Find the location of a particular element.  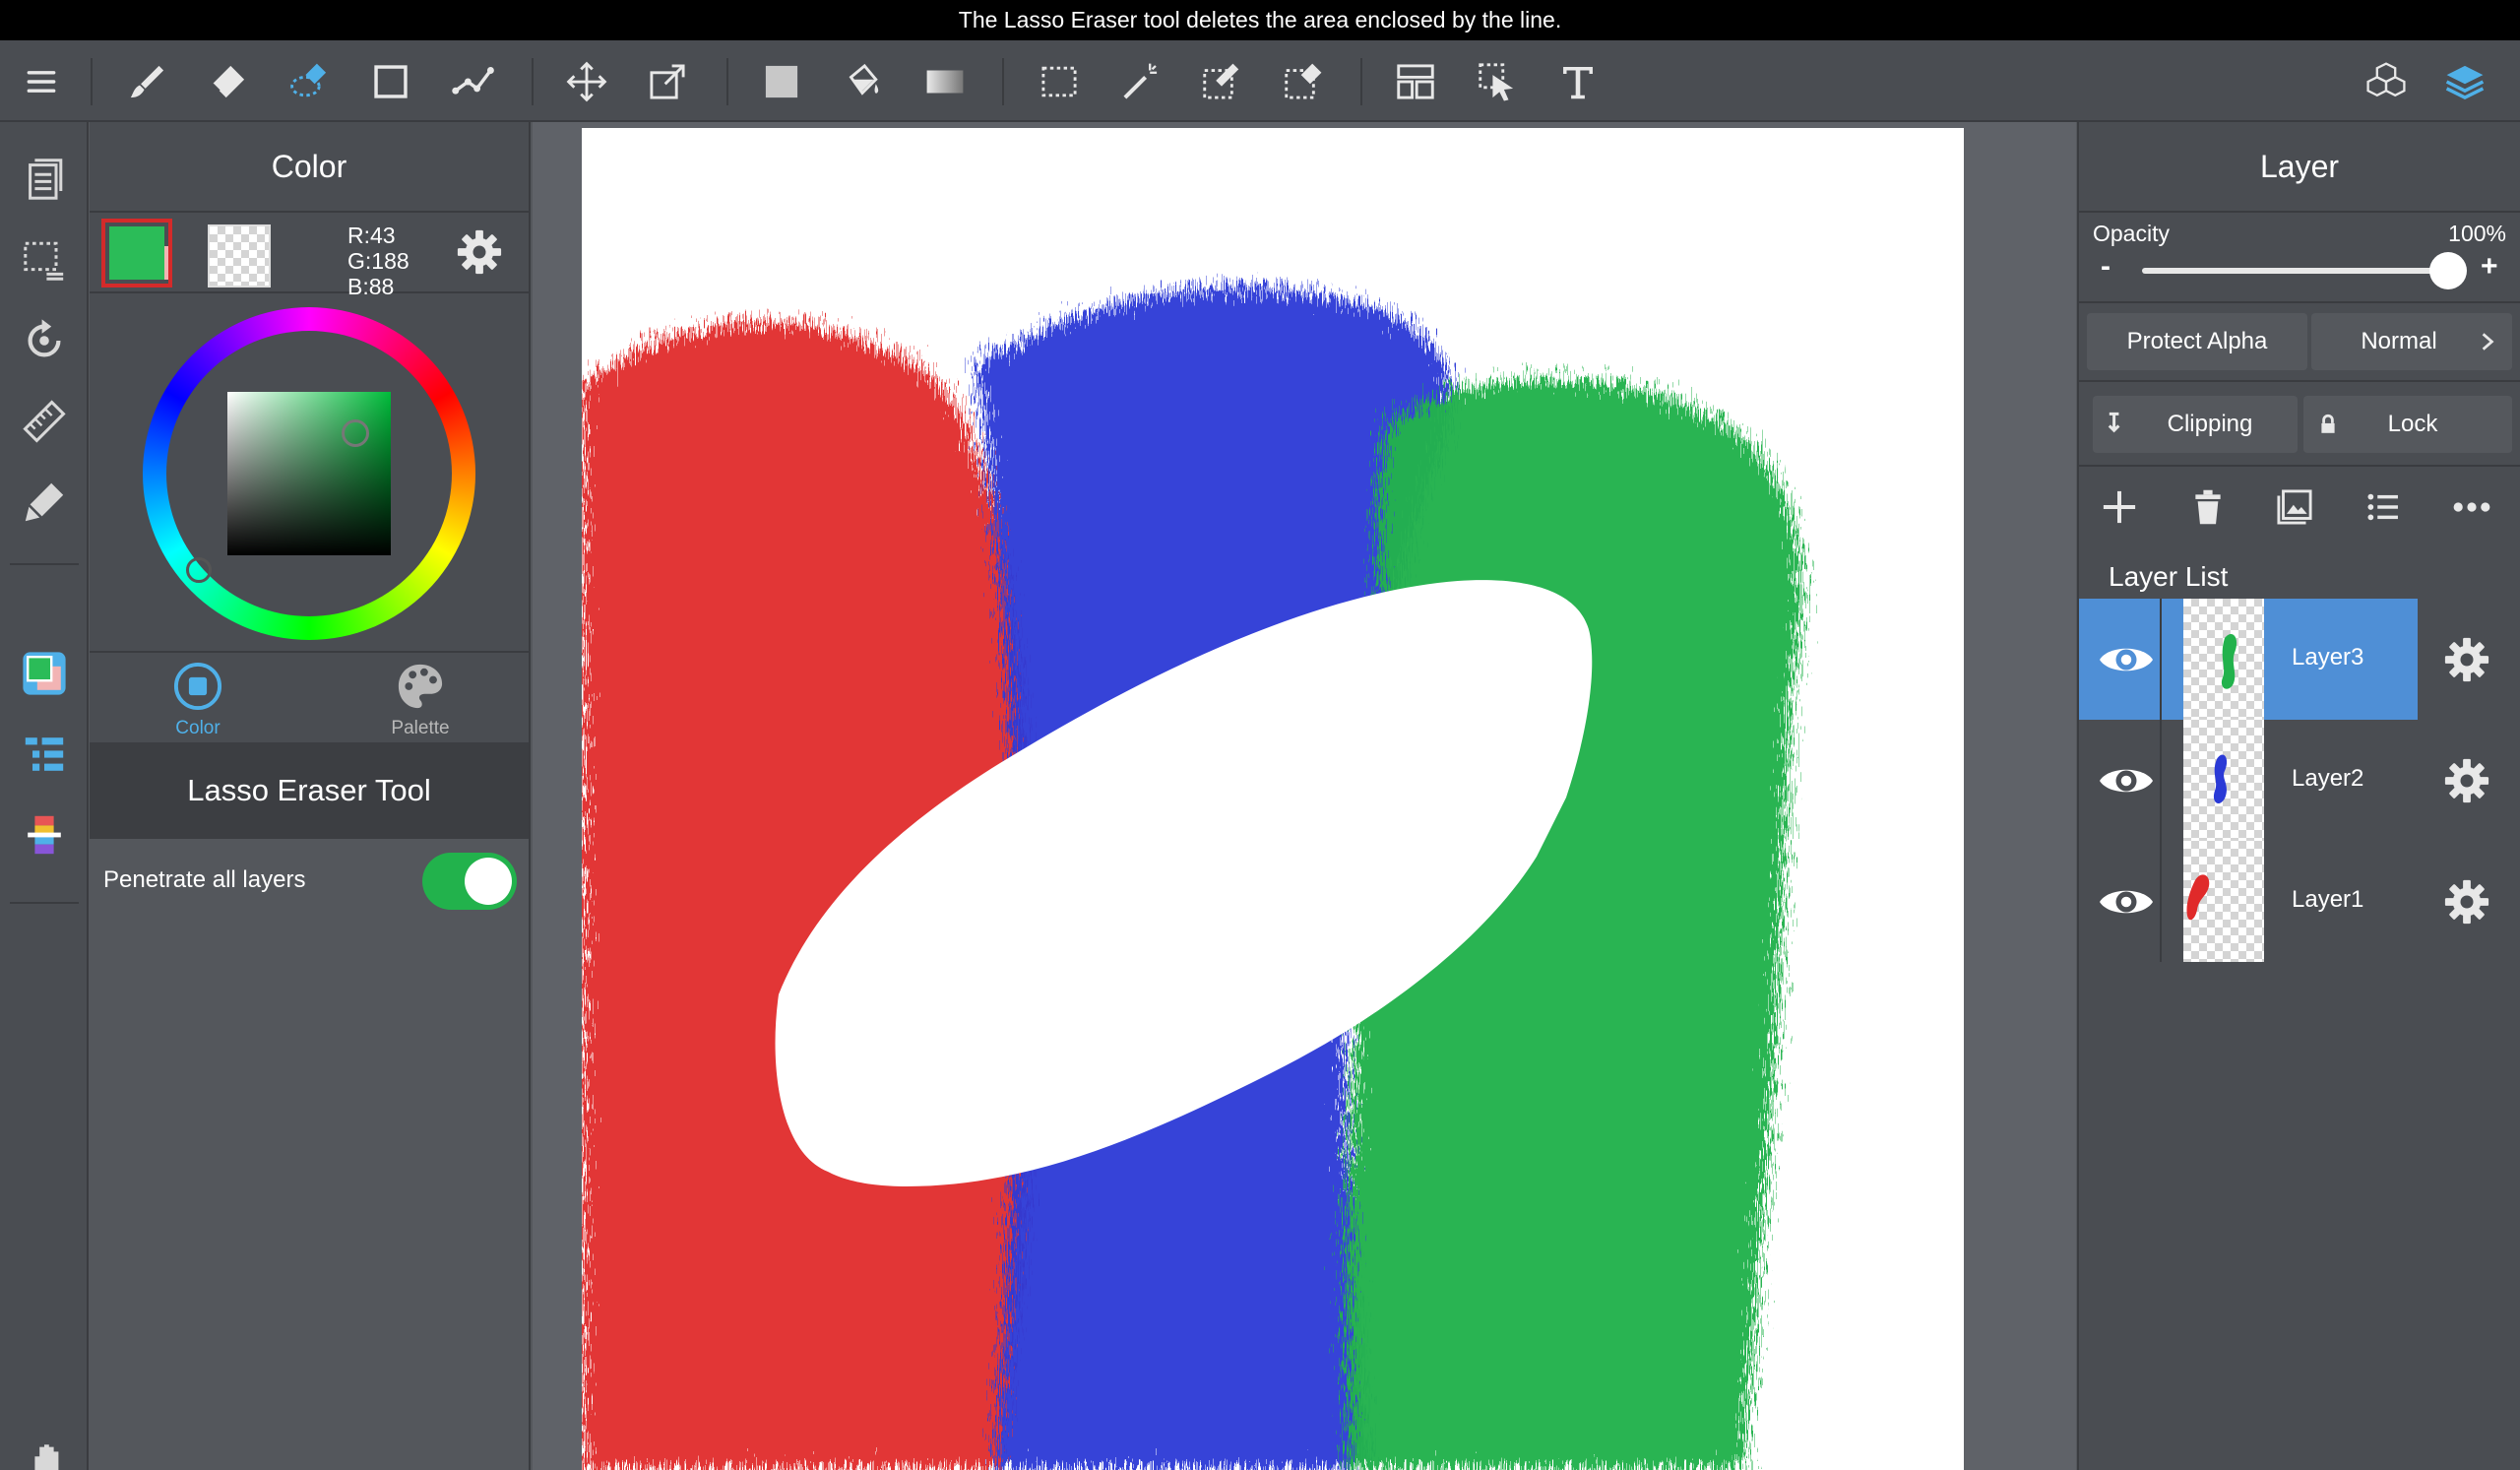

fill-icon is located at coordinates (781, 81).